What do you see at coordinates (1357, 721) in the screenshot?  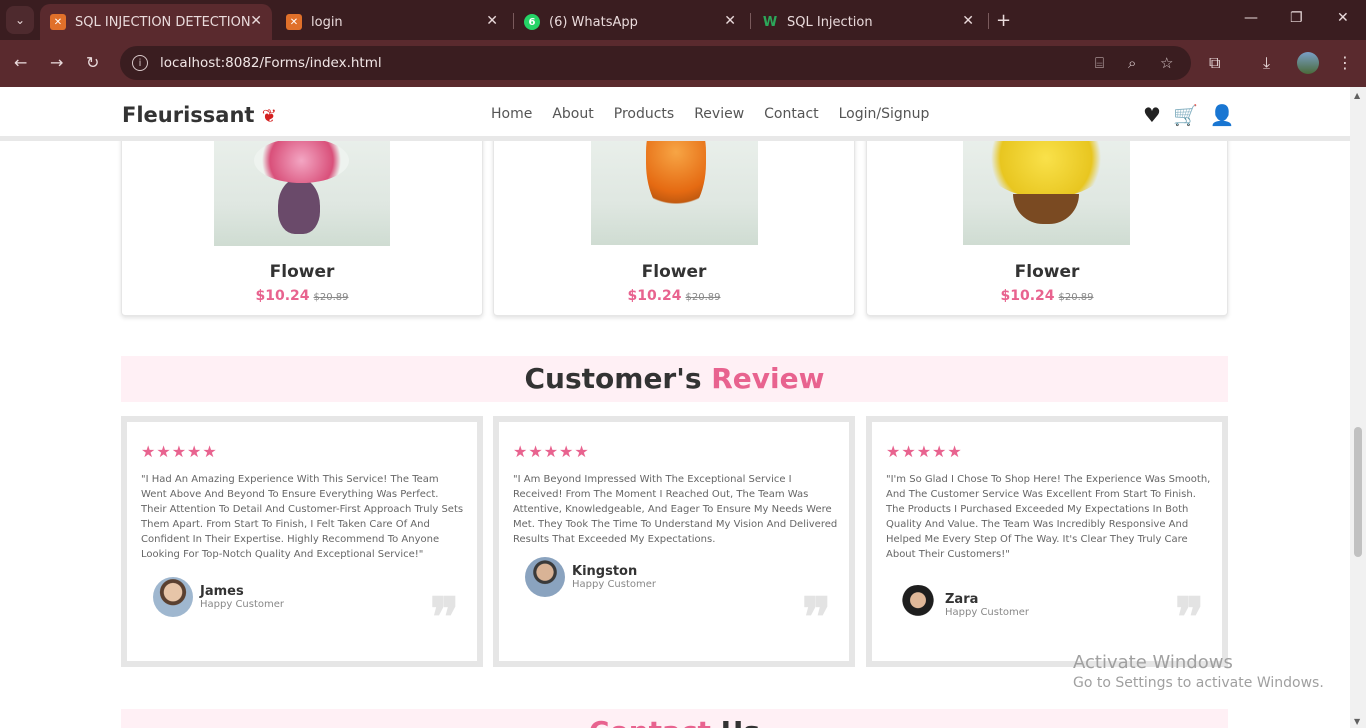 I see `scroll-down-arrow-icon: ▼` at bounding box center [1357, 721].